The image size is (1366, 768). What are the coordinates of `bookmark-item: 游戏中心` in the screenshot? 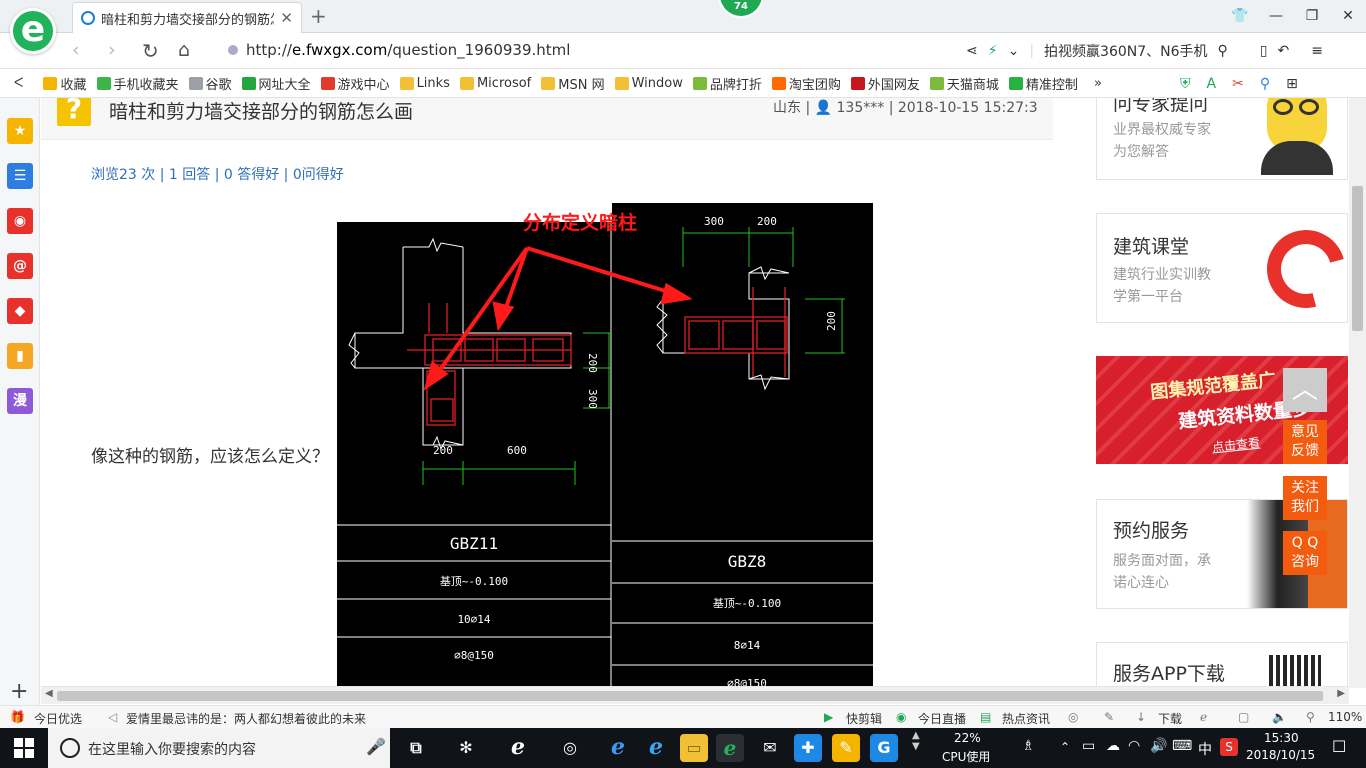 It's located at (355, 83).